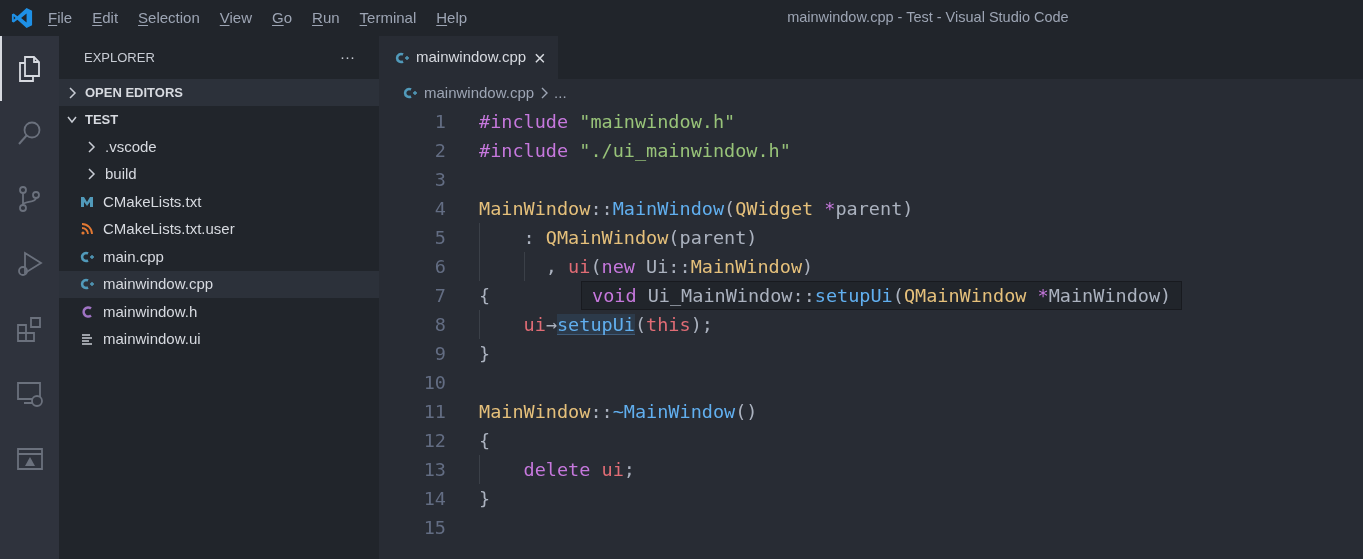  What do you see at coordinates (434, 498) in the screenshot?
I see `line-number: 14` at bounding box center [434, 498].